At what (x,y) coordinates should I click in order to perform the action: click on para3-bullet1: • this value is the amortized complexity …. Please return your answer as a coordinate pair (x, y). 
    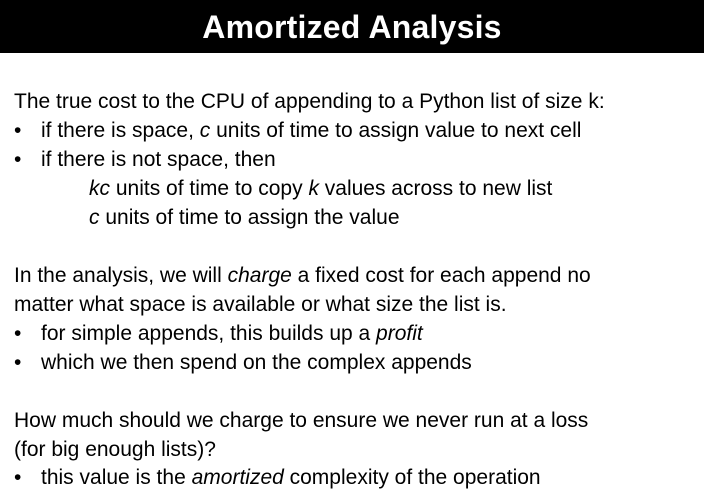
    Looking at the image, I should click on (277, 477).